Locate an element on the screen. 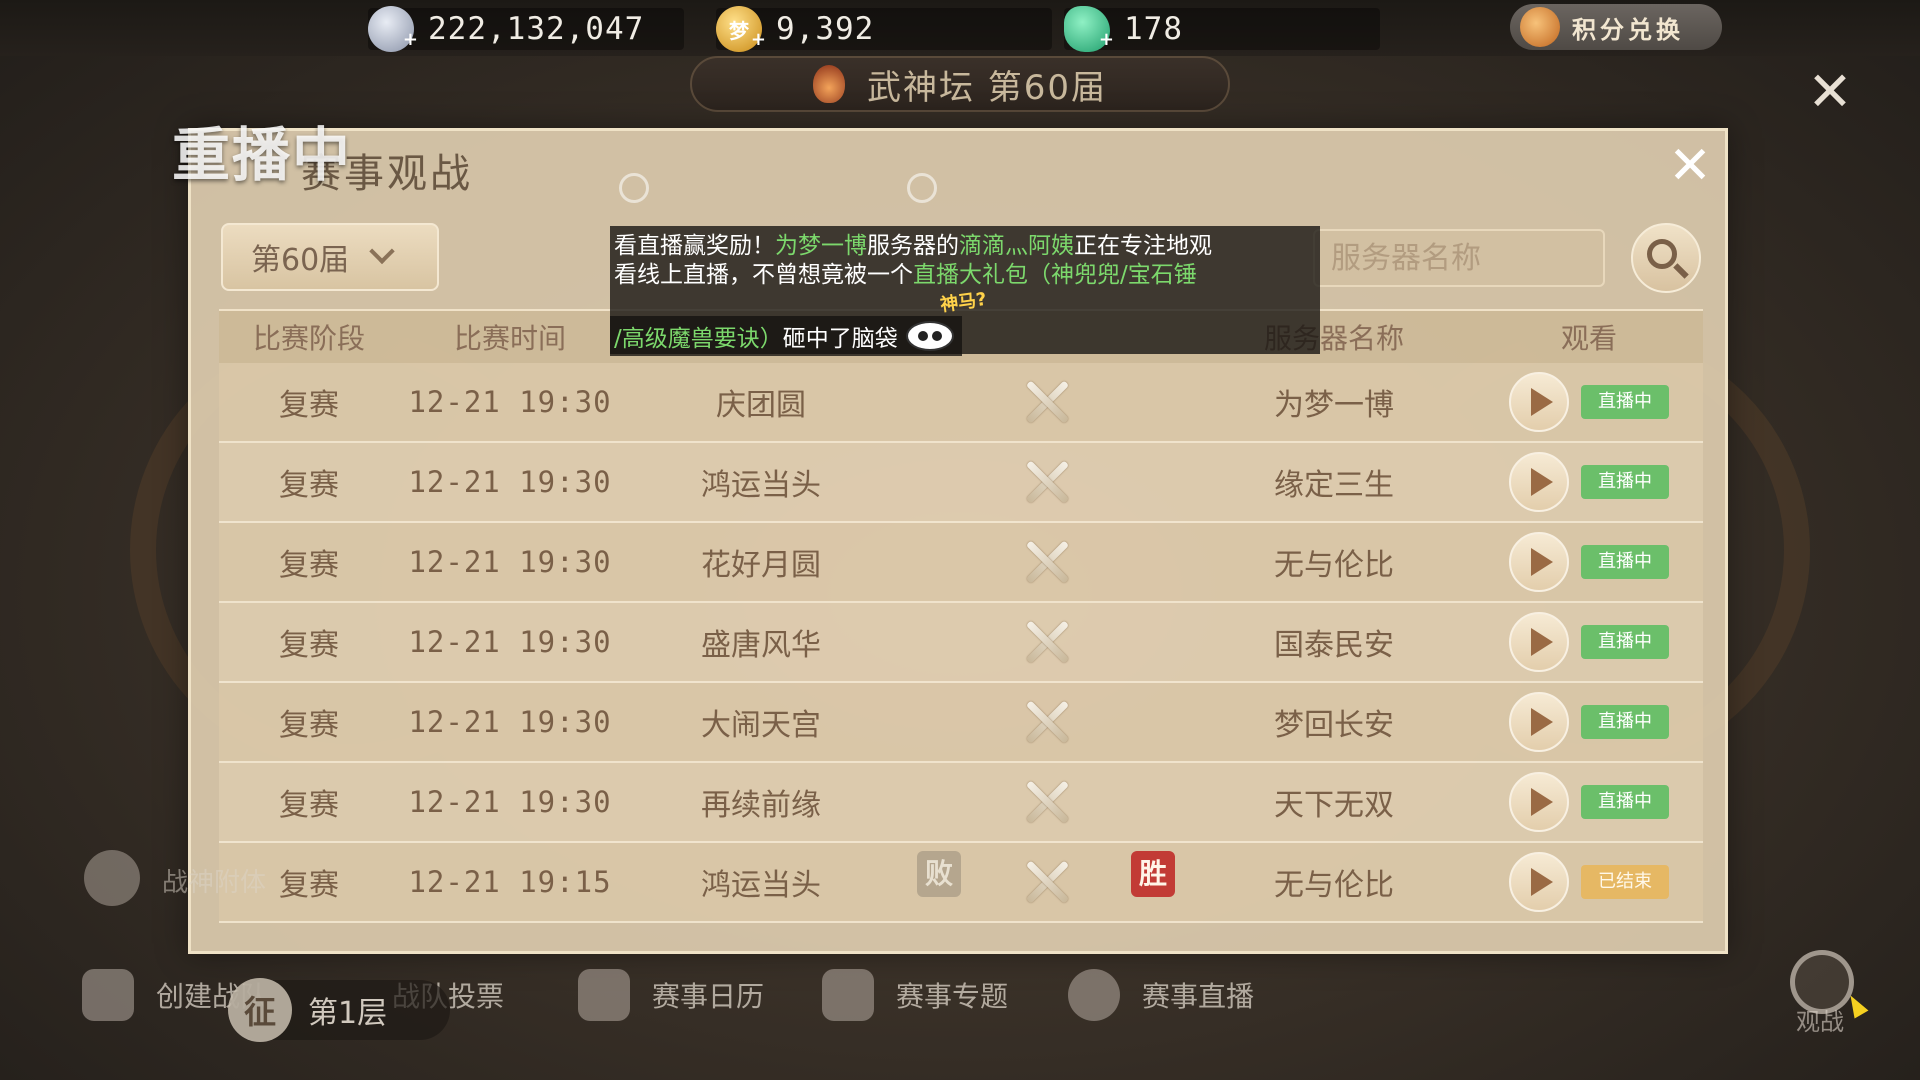 Image resolution: width=1920 pixels, height=1080 pixels. server-a: 花好月圆 is located at coordinates (761, 565).